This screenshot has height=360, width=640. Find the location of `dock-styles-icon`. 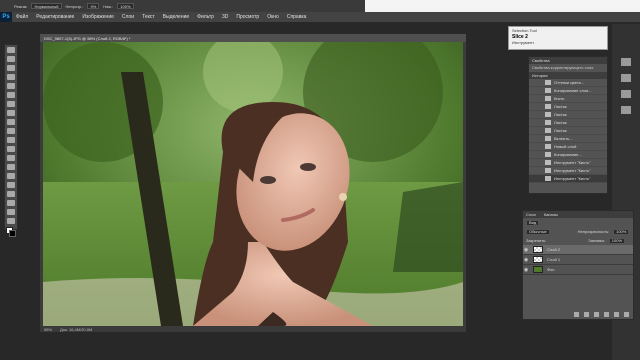

dock-styles-icon is located at coordinates (626, 110).